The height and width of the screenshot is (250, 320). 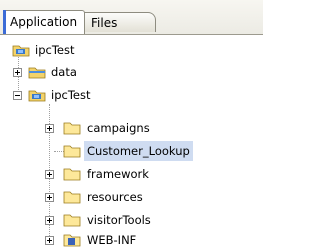 What do you see at coordinates (115, 197) in the screenshot?
I see `tree-node-label: resources` at bounding box center [115, 197].